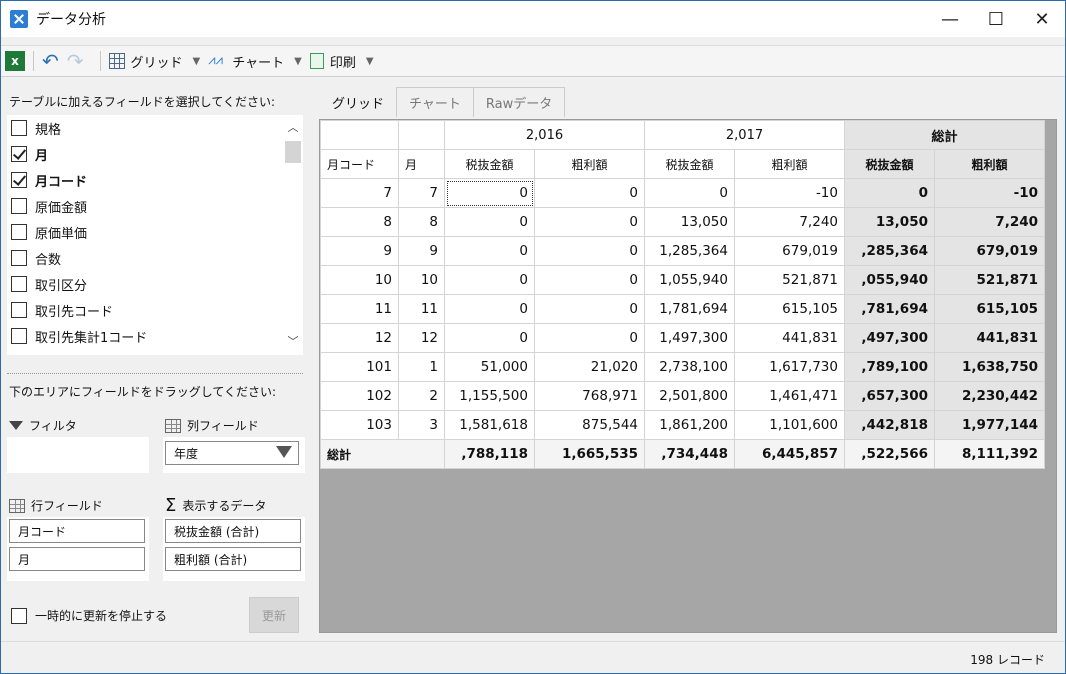 The image size is (1066, 674). What do you see at coordinates (89, 615) in the screenshot?
I see `pause-update-option: 一時的に更新を停止する` at bounding box center [89, 615].